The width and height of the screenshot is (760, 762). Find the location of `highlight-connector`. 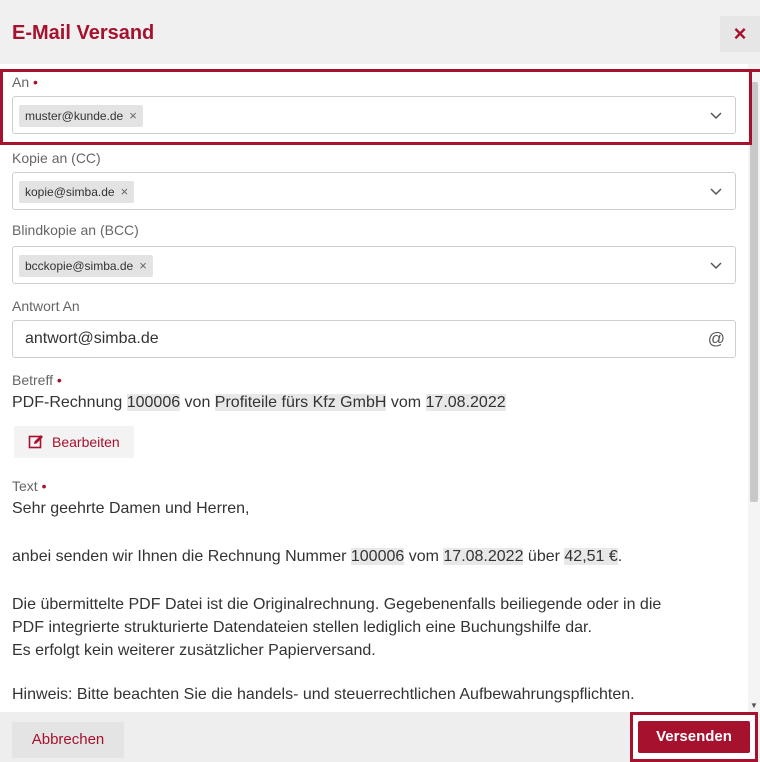

highlight-connector is located at coordinates (754, 70).